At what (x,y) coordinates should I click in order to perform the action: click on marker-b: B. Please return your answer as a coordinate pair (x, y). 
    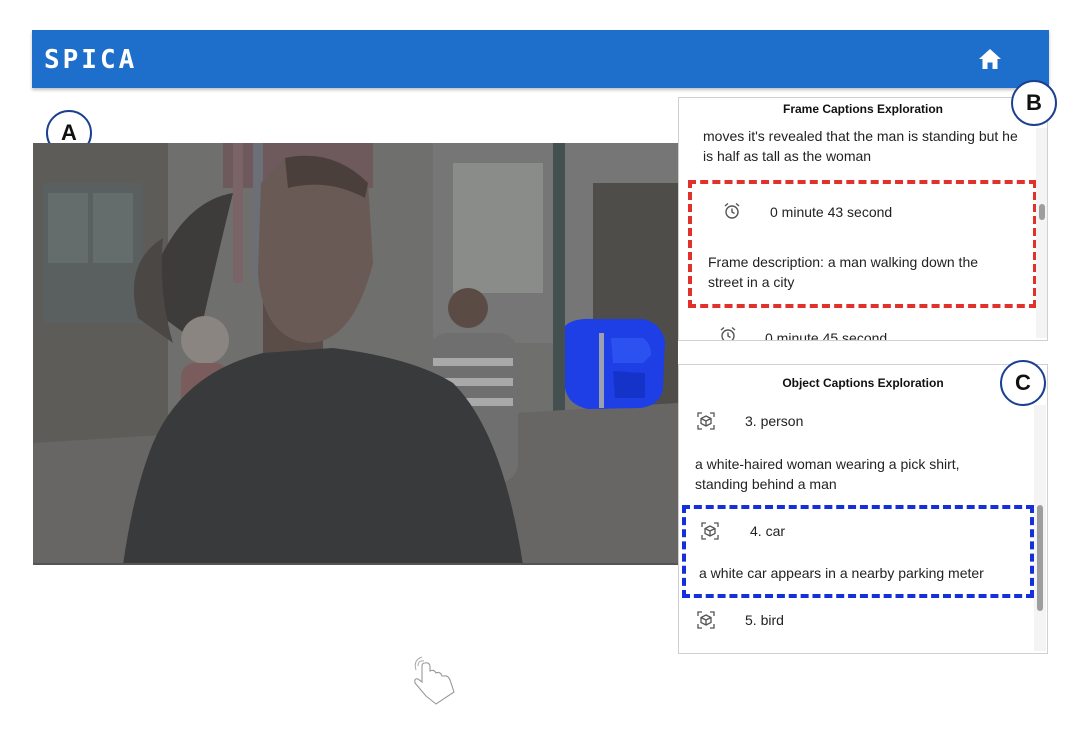
    Looking at the image, I should click on (1034, 103).